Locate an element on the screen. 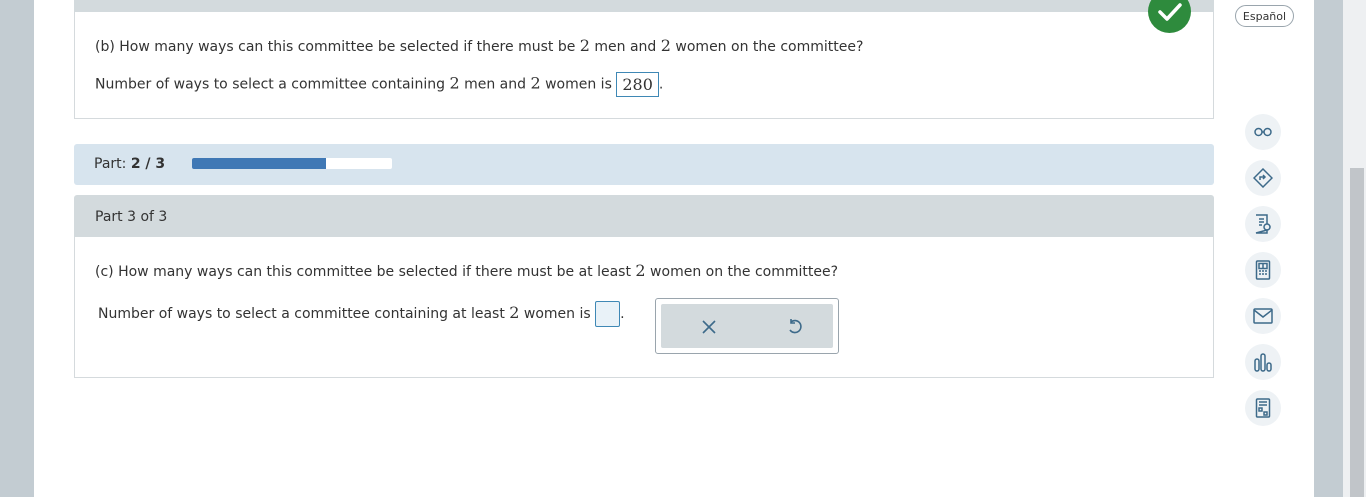 The height and width of the screenshot is (497, 1366). part-b-header-bar is located at coordinates (644, 6).